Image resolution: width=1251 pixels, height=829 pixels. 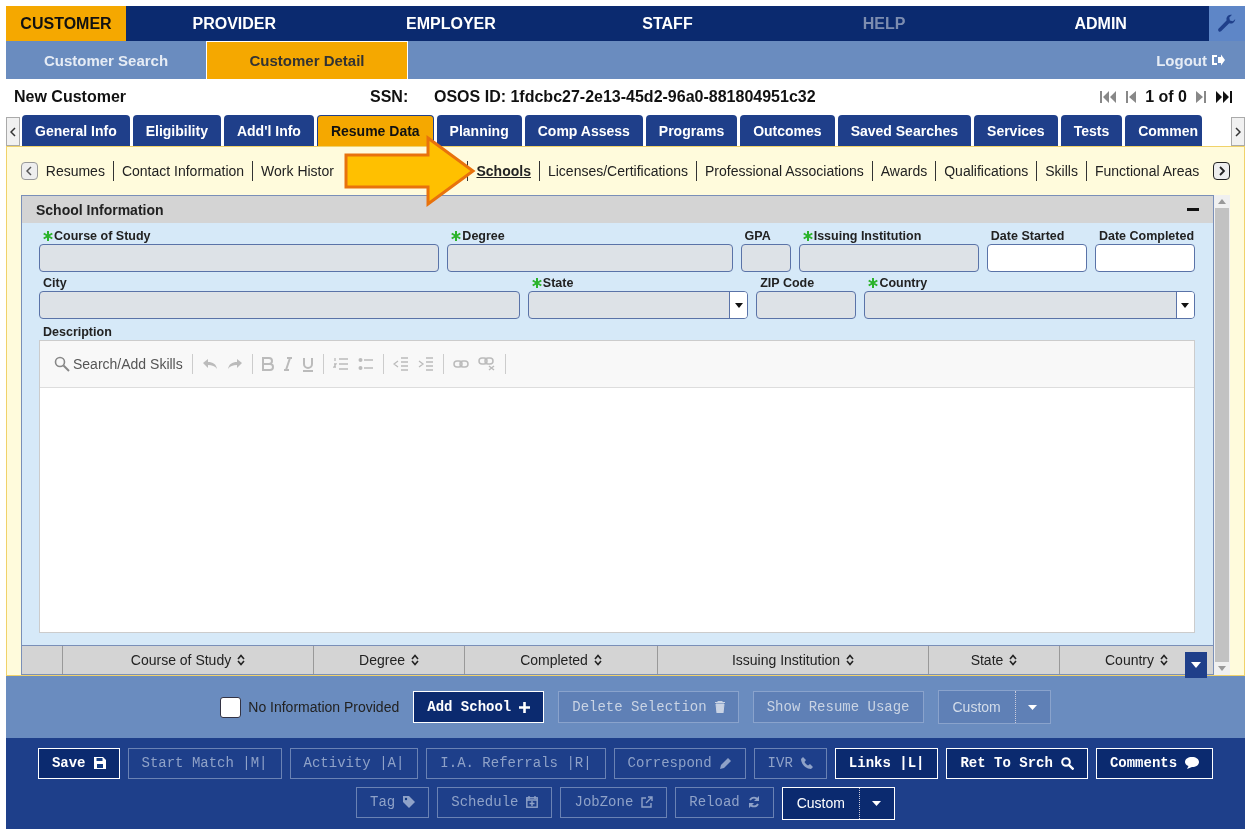 I want to click on scroll-down-icon, so click(x=1222, y=668).